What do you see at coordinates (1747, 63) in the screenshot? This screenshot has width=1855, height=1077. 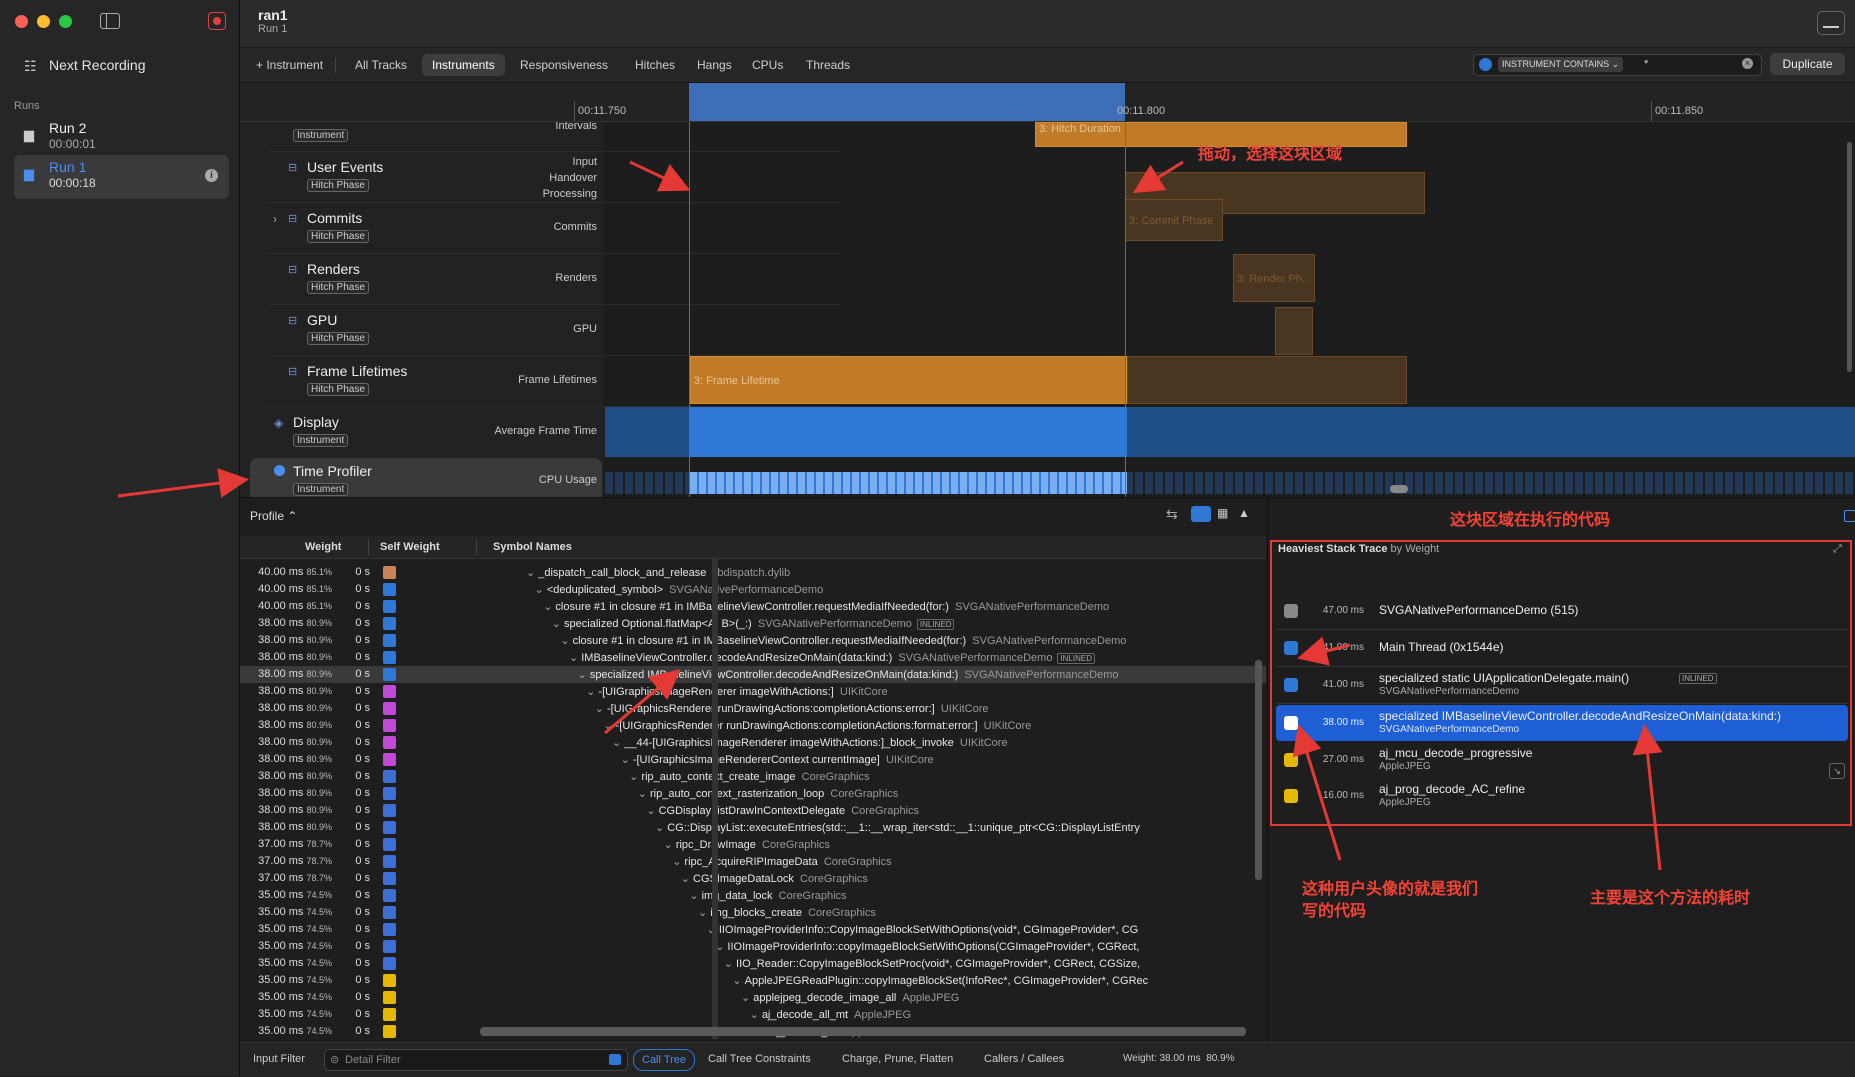 I see `clear-filter-icon: ×` at bounding box center [1747, 63].